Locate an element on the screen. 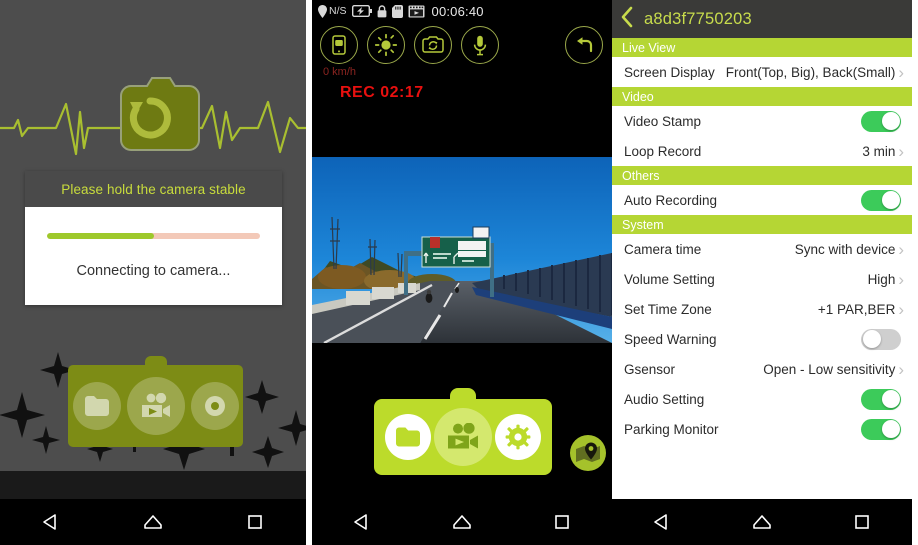 This screenshot has width=918, height=545. progress-bar-fill is located at coordinates (100, 236).